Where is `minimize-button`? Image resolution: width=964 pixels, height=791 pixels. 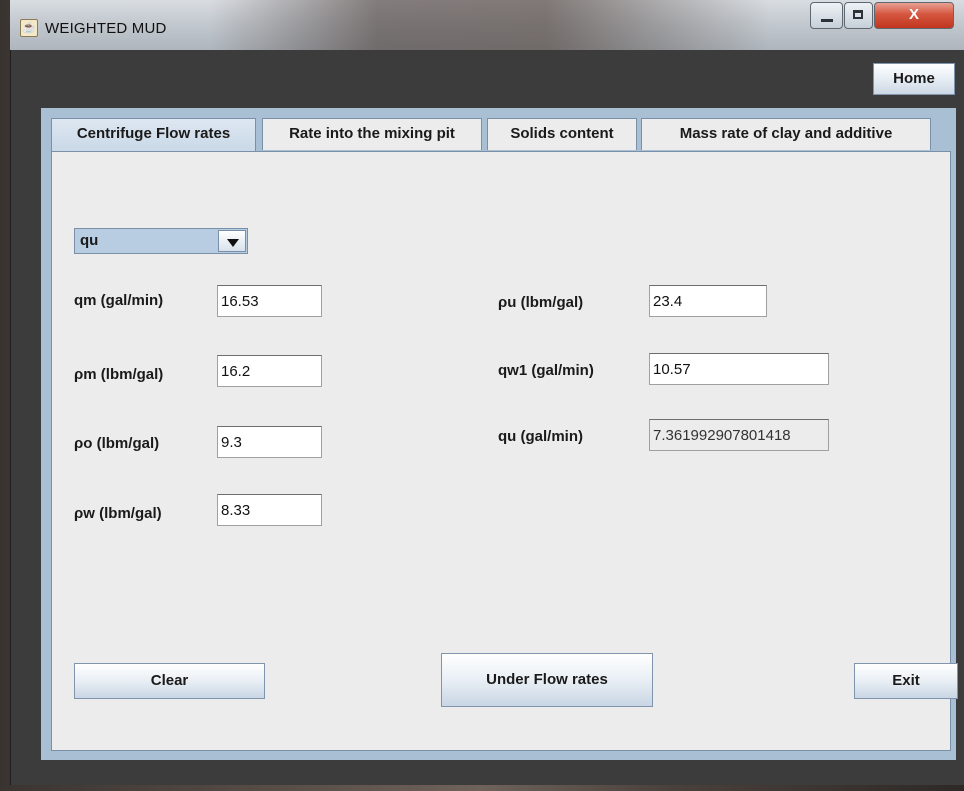
minimize-button is located at coordinates (826, 15).